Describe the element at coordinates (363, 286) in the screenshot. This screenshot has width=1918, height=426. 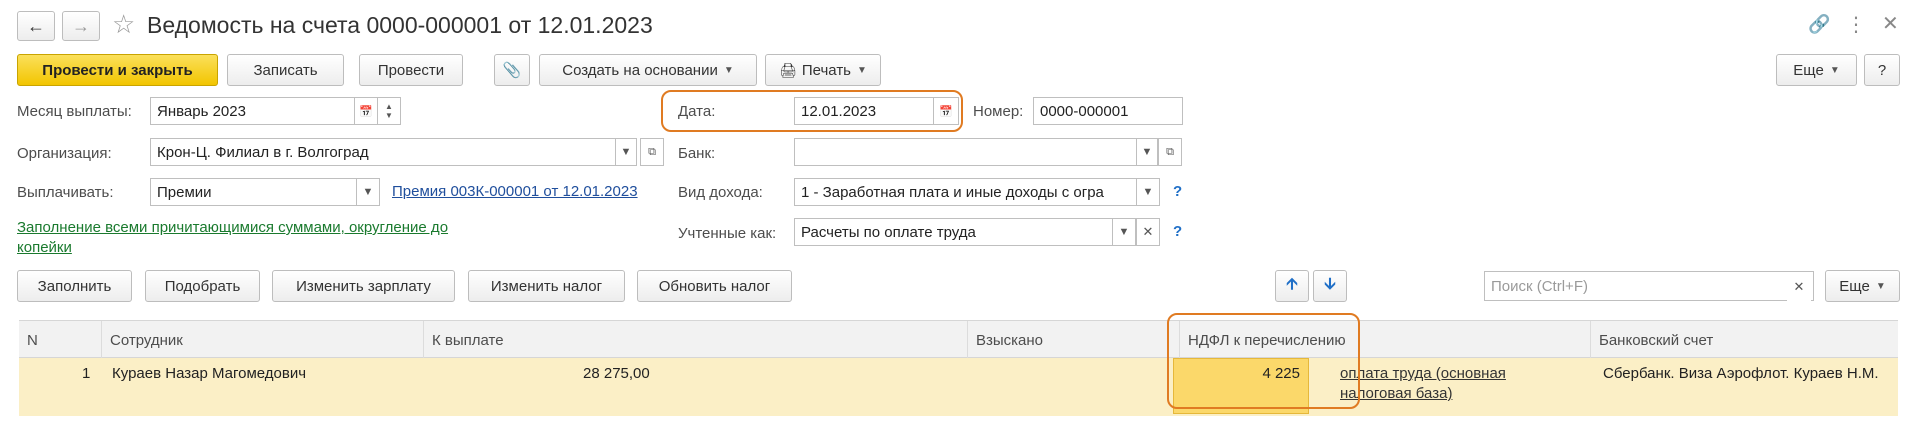
I see `change-salary-button: Изменить зарплату` at that location.